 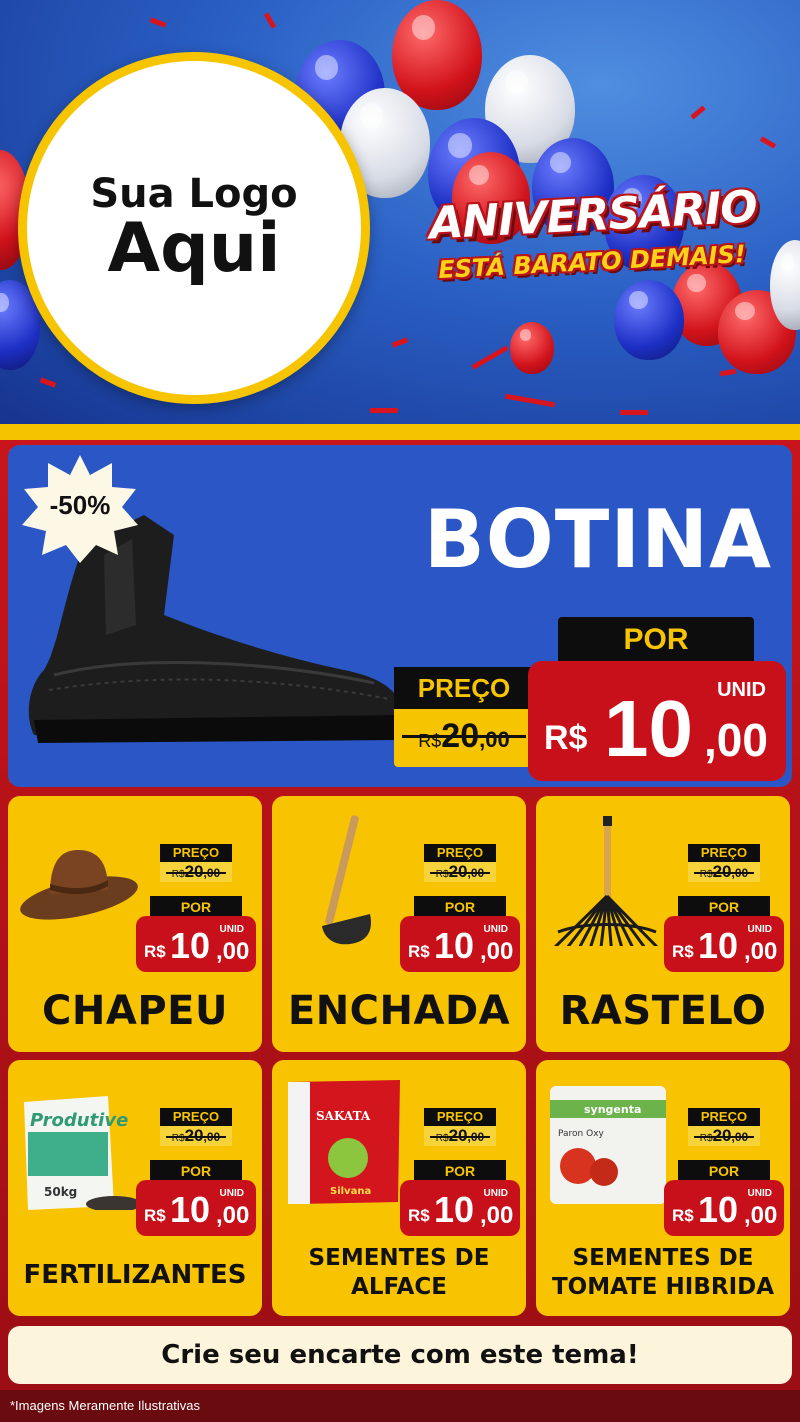 What do you see at coordinates (344, 1142) in the screenshot?
I see `lettuce-seed-pack-image: SAKATA Silvana` at bounding box center [344, 1142].